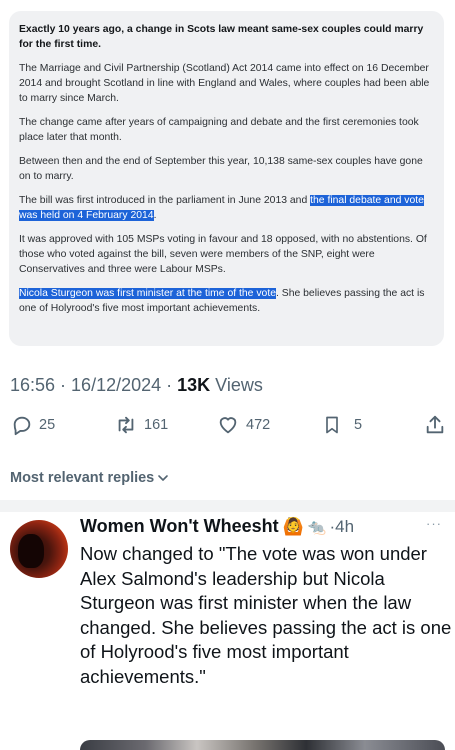 The height and width of the screenshot is (750, 455). What do you see at coordinates (47, 425) in the screenshot?
I see `reply-count: 25` at bounding box center [47, 425].